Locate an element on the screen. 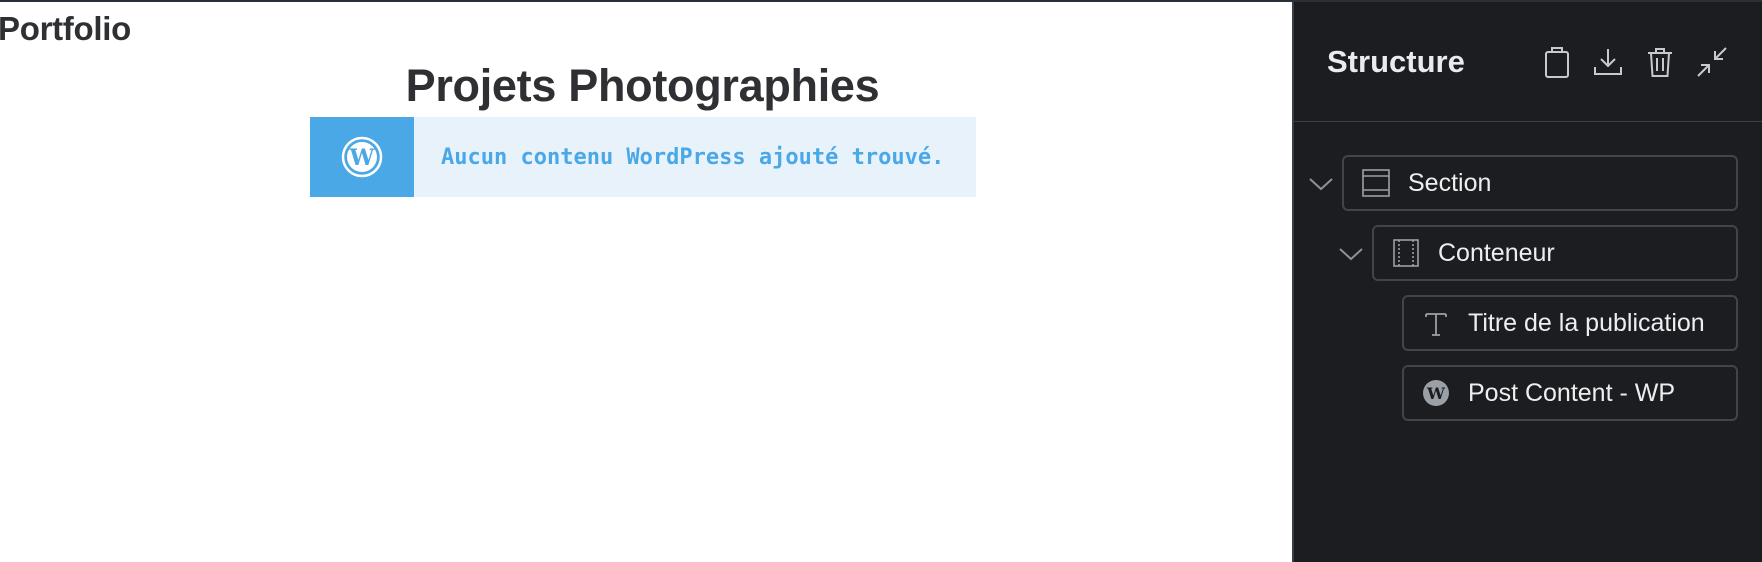 Image resolution: width=1762 pixels, height=562 pixels. tree-item-label: Titre de la publication is located at coordinates (1586, 322).